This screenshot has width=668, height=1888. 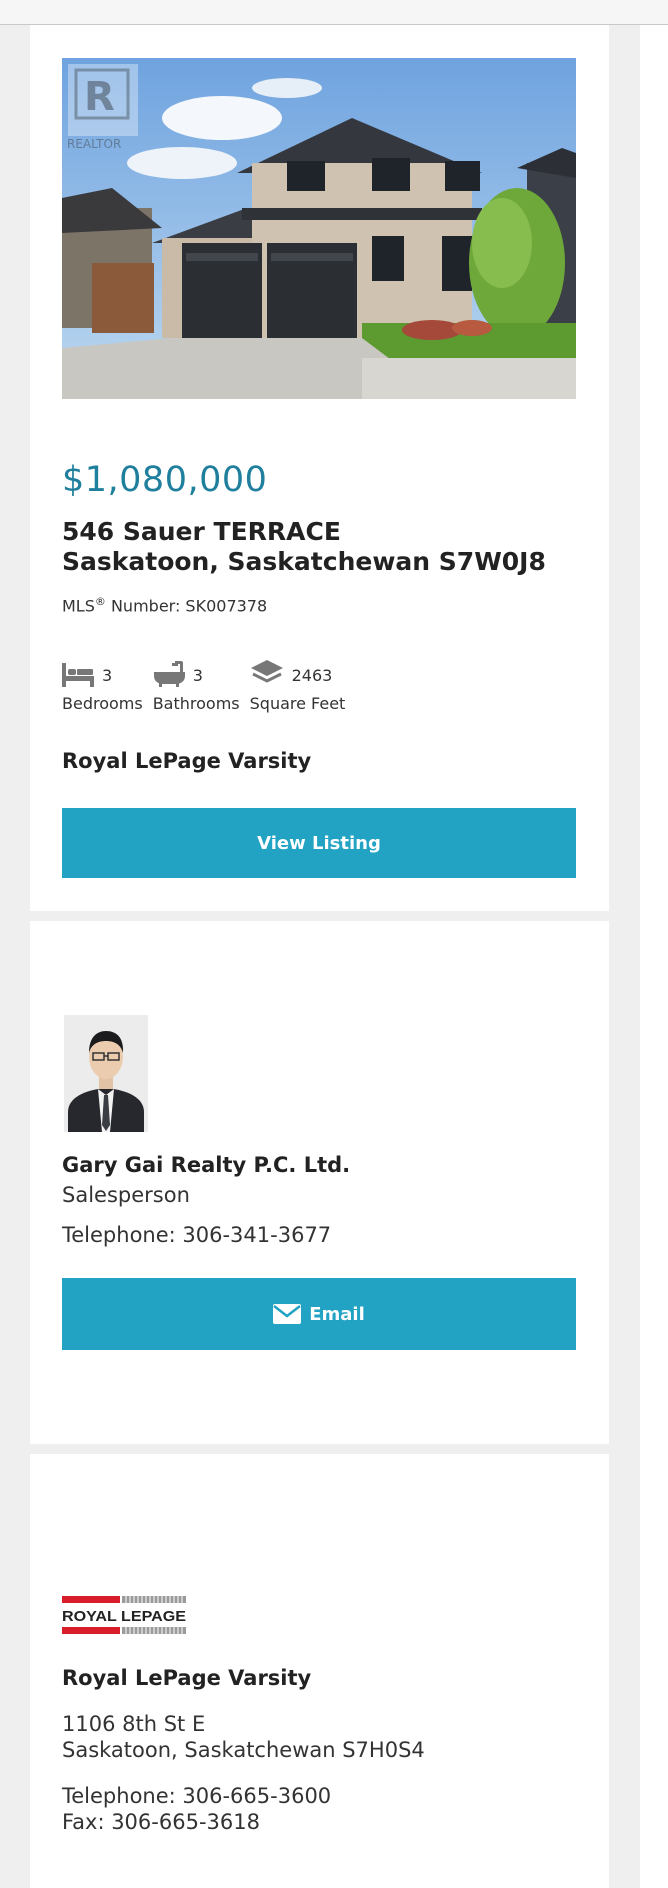 I want to click on office-fax: Fax: 306-665-3618, so click(x=161, y=1822).